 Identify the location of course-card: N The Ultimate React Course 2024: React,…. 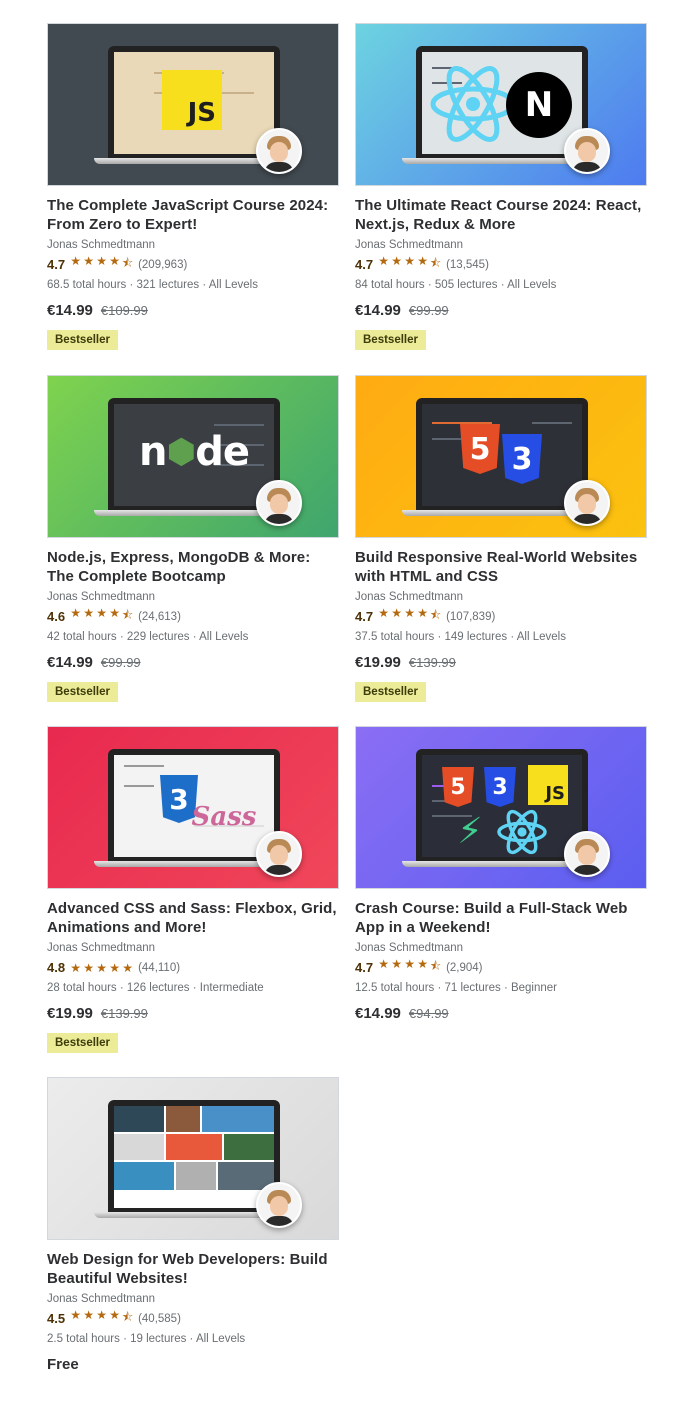
(501, 186).